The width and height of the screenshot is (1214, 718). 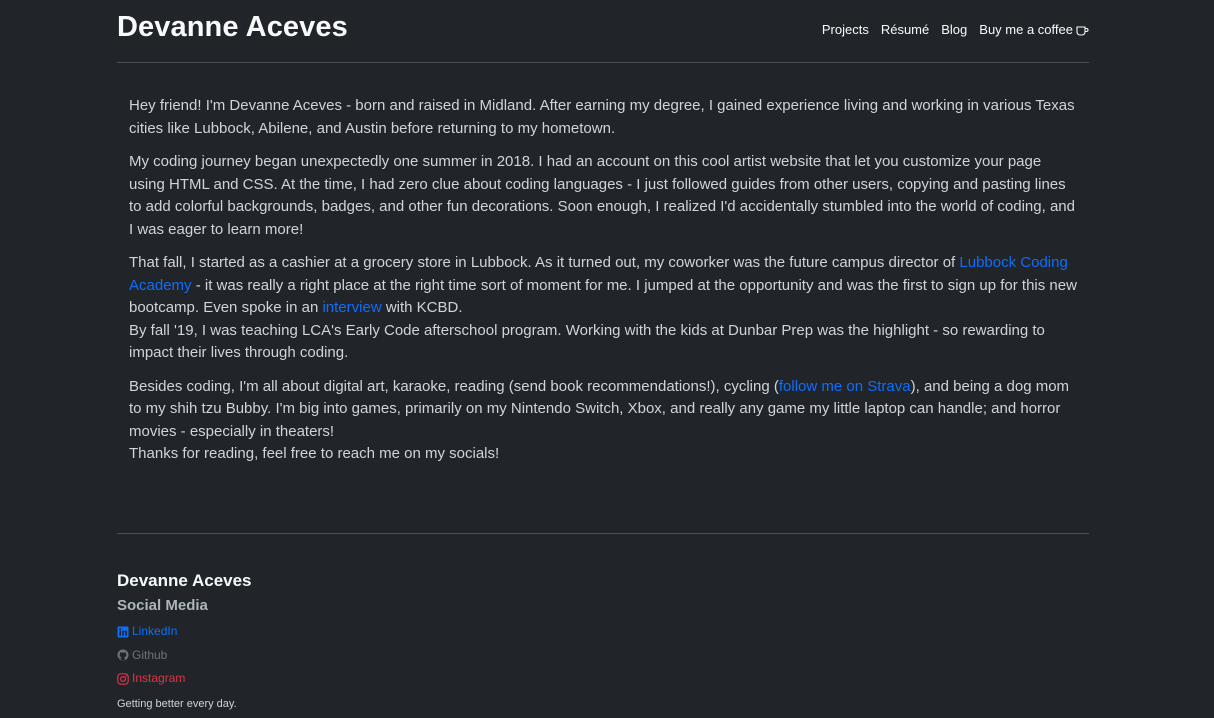 I want to click on bootcamp-text-end: with KCBD., so click(x=422, y=307).